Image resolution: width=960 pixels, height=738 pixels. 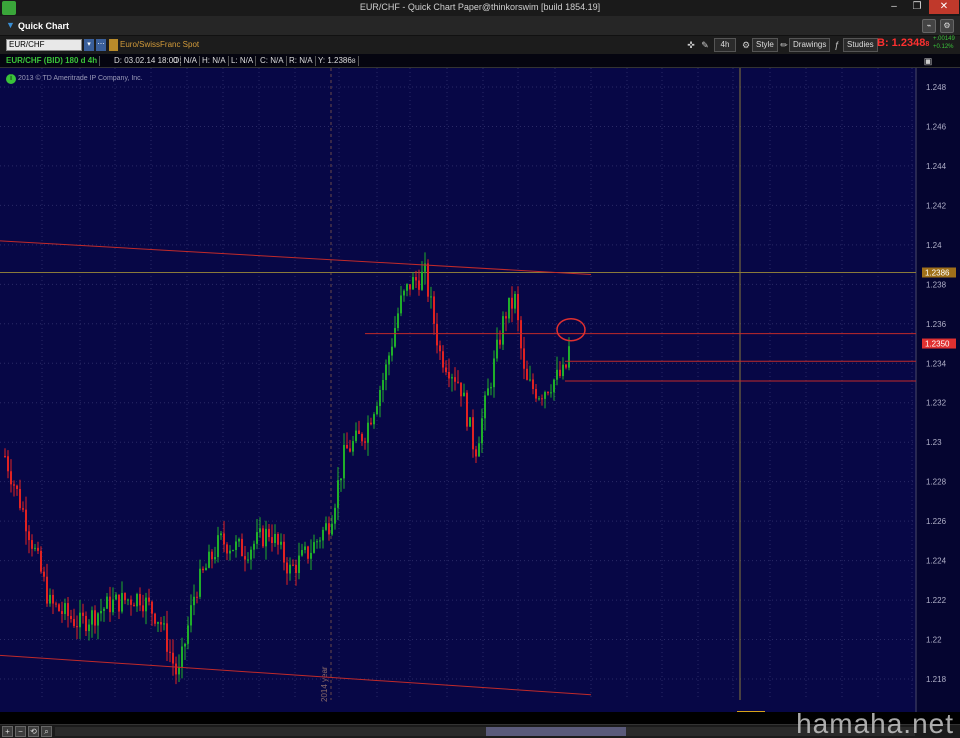 I want to click on y-tick-label: 1.248, so click(x=936, y=87).